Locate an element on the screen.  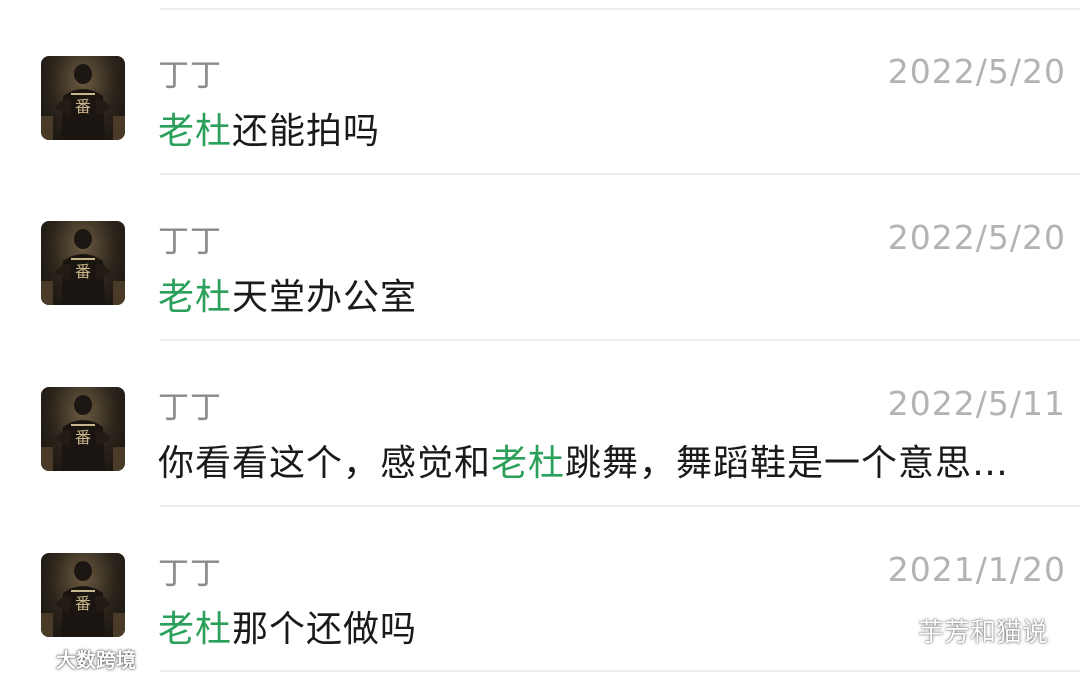
message-snippet: 老杜天堂办公室 is located at coordinates (287, 294).